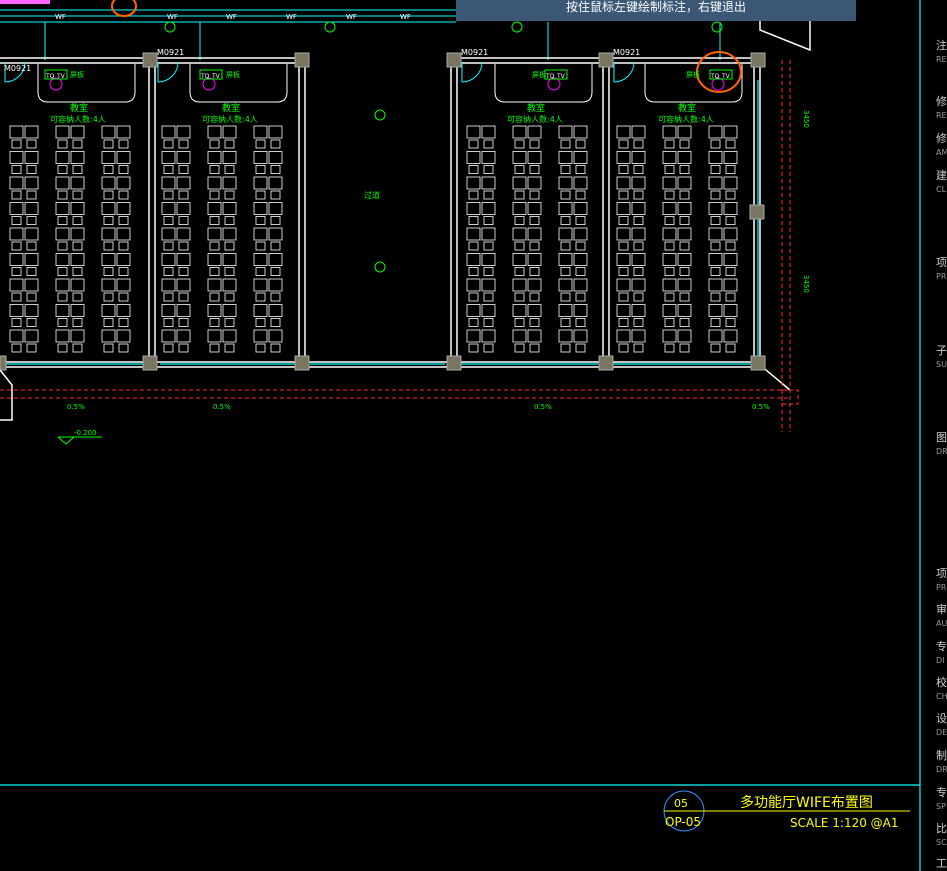  What do you see at coordinates (941, 792) in the screenshot?
I see `panel-label-cn: 专` at bounding box center [941, 792].